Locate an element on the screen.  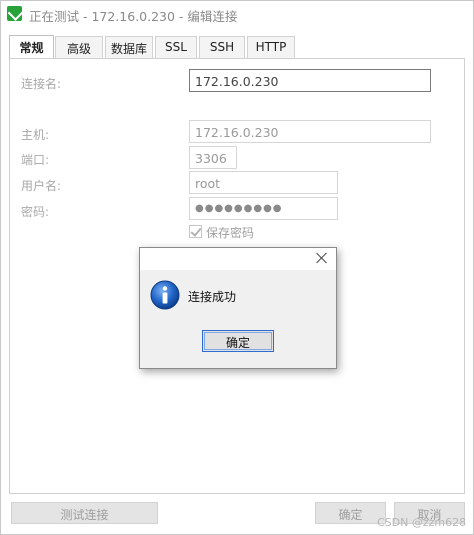
tab-databases: 数据库 is located at coordinates (129, 47).